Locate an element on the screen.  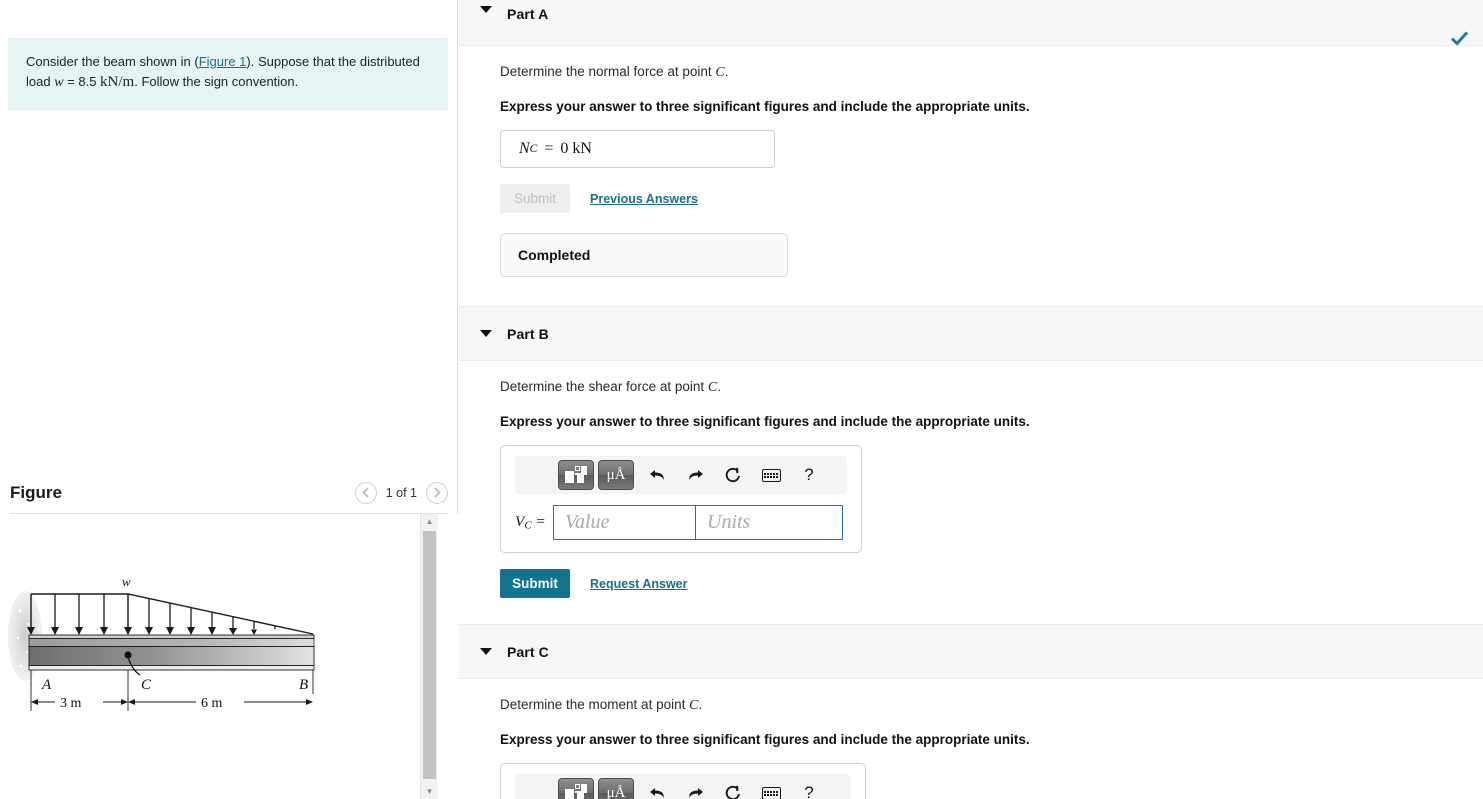
check-icon is located at coordinates (1459, 38).